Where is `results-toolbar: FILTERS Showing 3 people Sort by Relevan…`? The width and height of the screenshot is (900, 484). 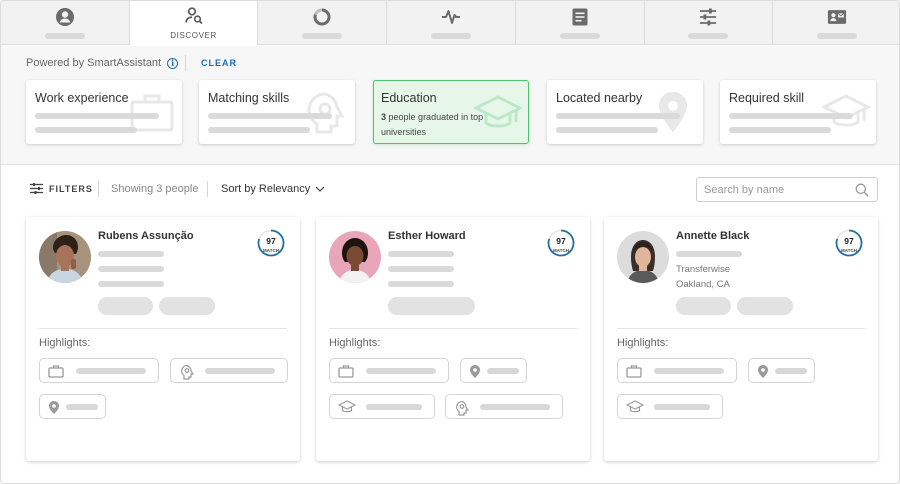
results-toolbar: FILTERS Showing 3 people Sort by Relevan… is located at coordinates (450, 189).